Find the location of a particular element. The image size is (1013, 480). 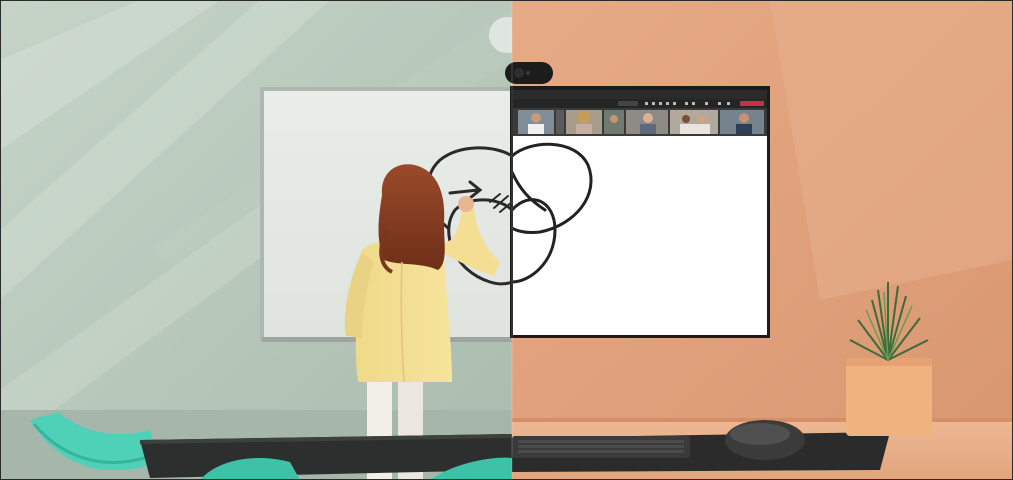

camera-icon is located at coordinates (686, 103).